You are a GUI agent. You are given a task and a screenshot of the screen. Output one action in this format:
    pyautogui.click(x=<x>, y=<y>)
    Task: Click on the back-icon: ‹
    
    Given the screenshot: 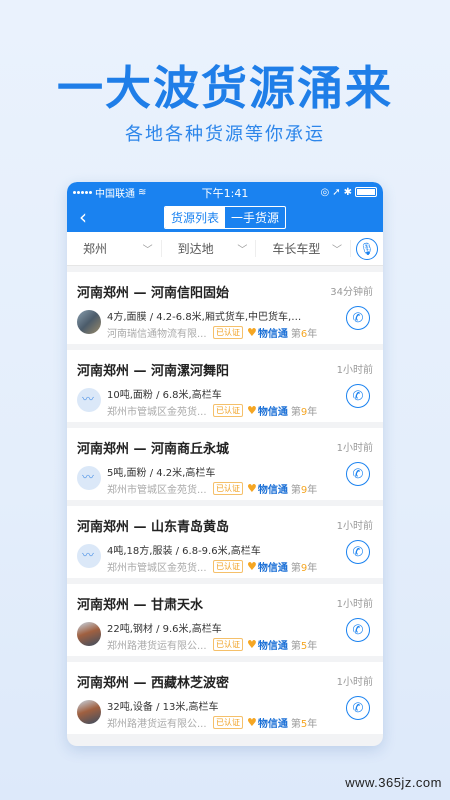 What is the action you would take?
    pyautogui.click(x=83, y=217)
    